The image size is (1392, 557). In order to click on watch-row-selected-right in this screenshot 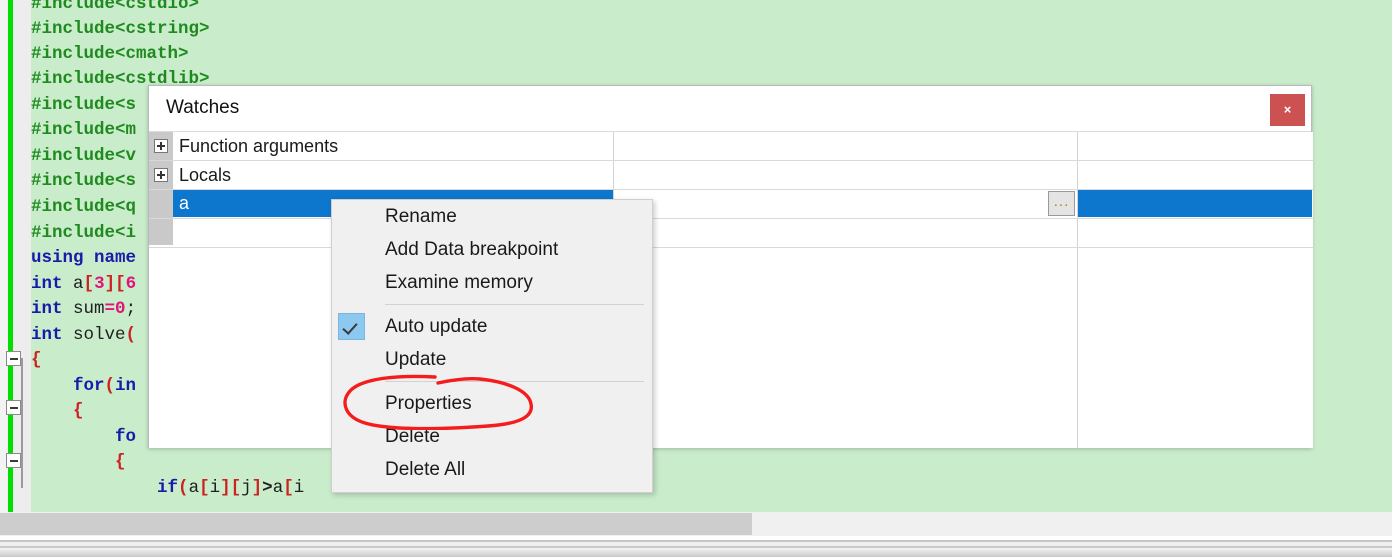, I will do `click(1195, 203)`.